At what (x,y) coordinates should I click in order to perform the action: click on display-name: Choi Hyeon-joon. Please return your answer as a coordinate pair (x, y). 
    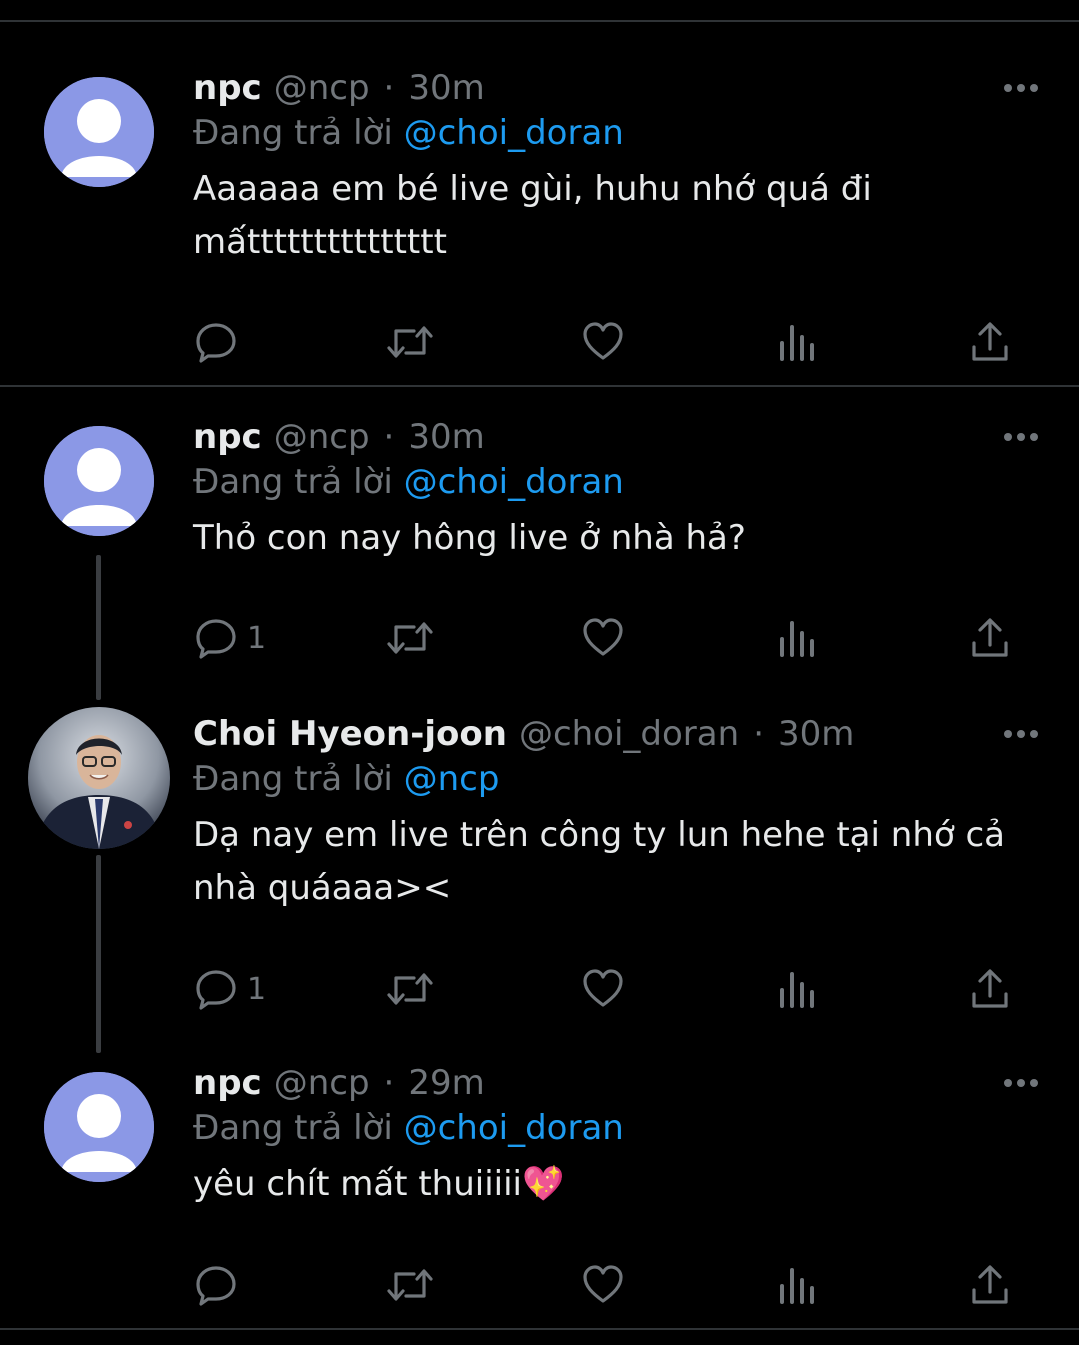
    Looking at the image, I should click on (350, 734).